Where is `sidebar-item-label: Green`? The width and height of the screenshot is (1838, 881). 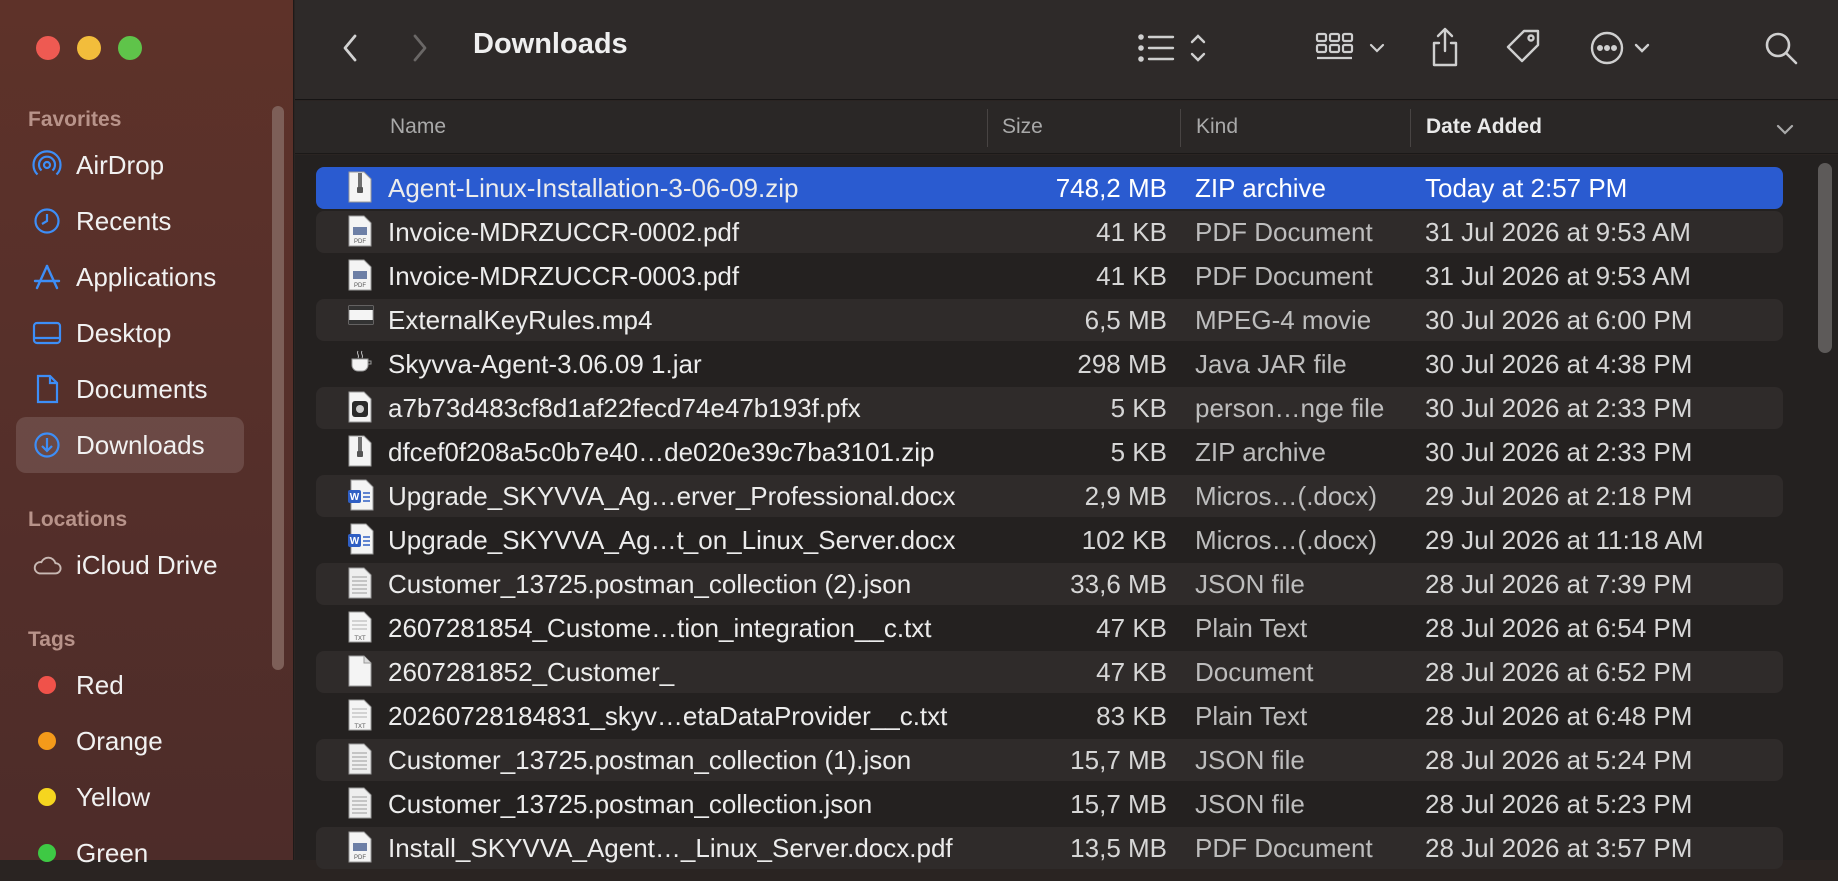
sidebar-item-label: Green is located at coordinates (112, 852).